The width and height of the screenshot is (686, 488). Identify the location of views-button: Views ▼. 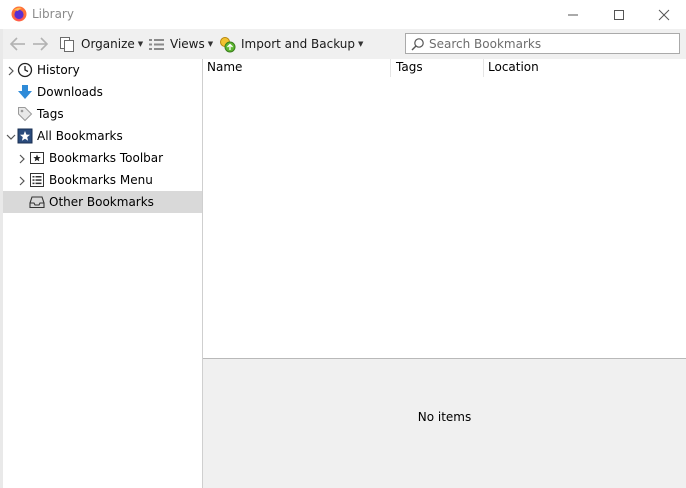
(180, 44).